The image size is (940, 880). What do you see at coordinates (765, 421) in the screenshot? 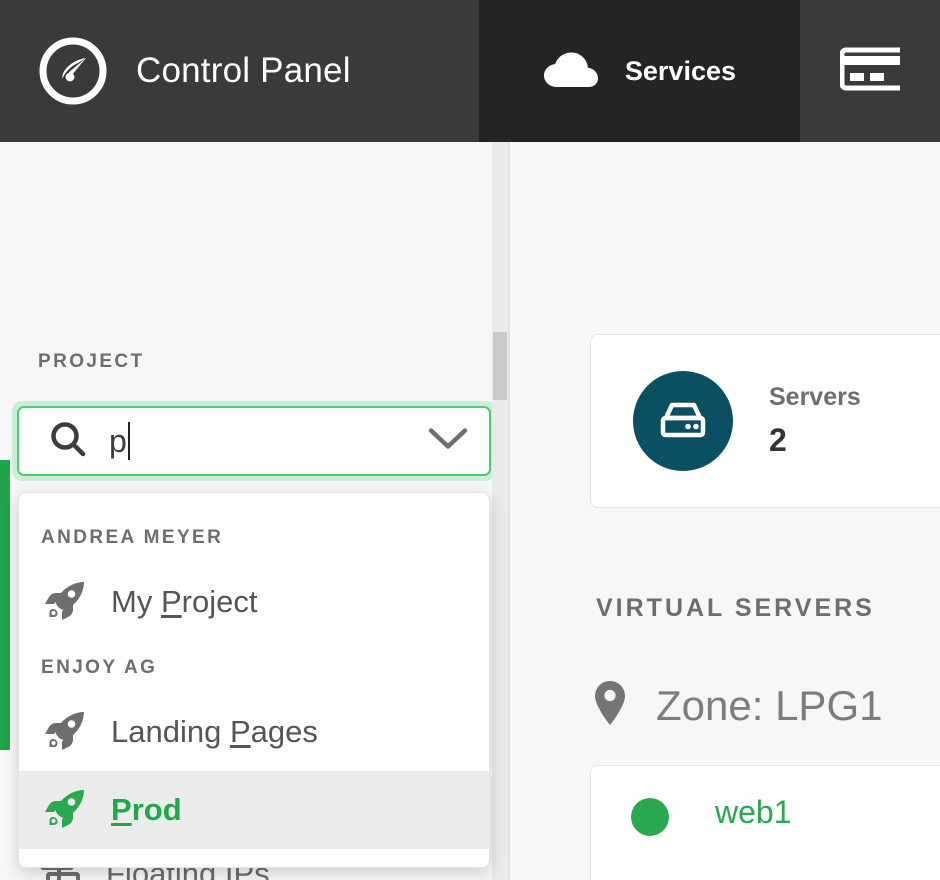
I see `stat-card-servers: Servers 2` at bounding box center [765, 421].